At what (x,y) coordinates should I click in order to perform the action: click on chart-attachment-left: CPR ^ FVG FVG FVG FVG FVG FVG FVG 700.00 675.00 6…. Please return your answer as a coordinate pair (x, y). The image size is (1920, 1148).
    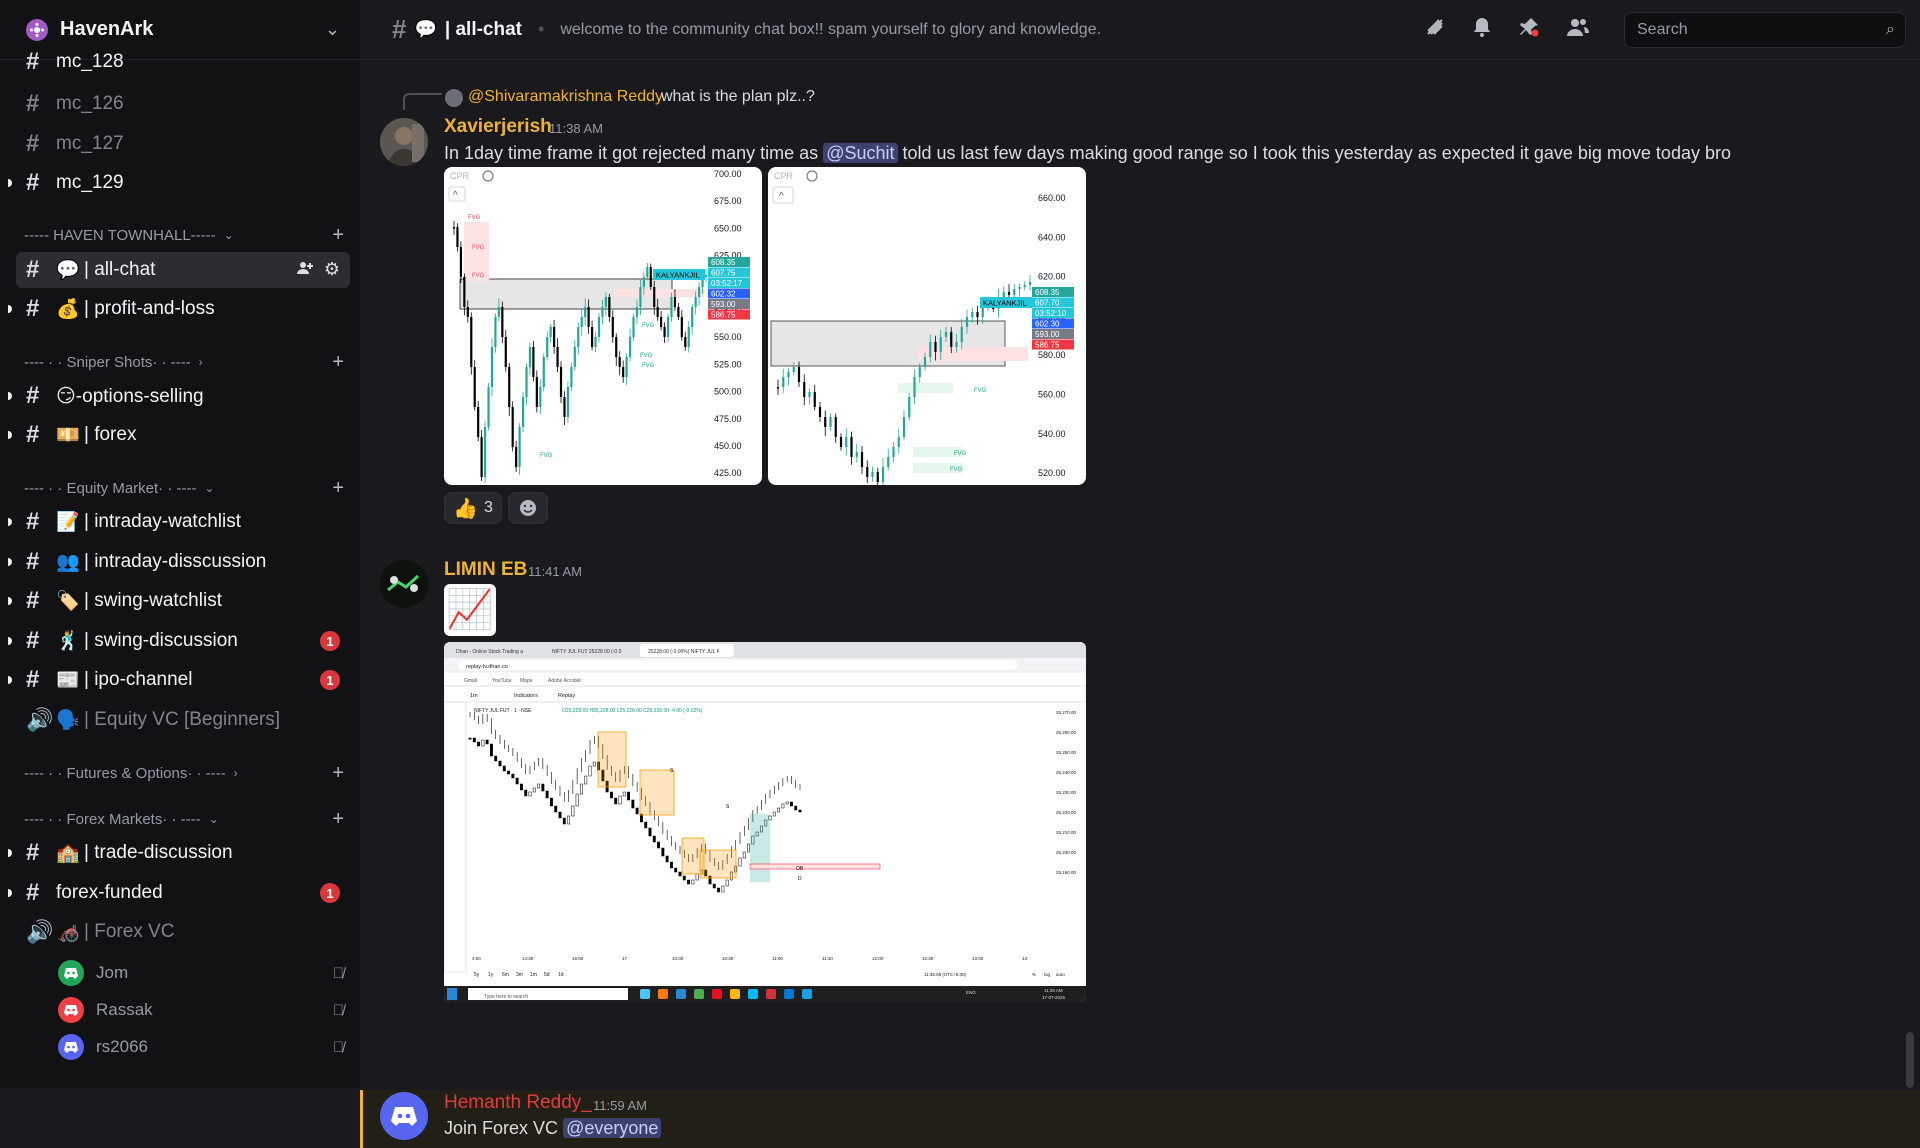
    Looking at the image, I should click on (603, 326).